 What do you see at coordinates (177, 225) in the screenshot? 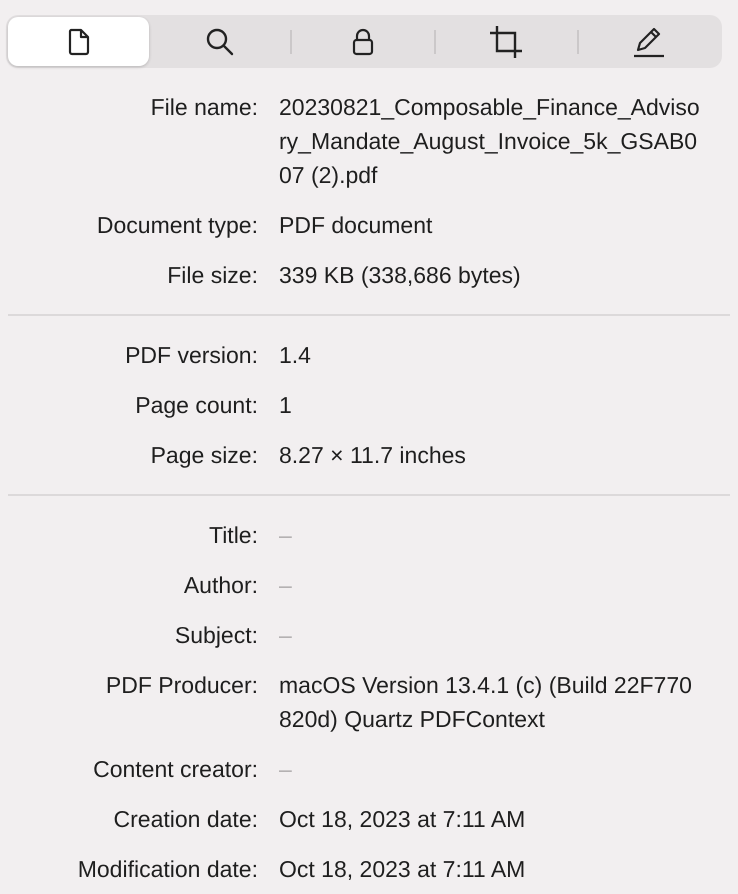
I see `field-label: Document type:` at bounding box center [177, 225].